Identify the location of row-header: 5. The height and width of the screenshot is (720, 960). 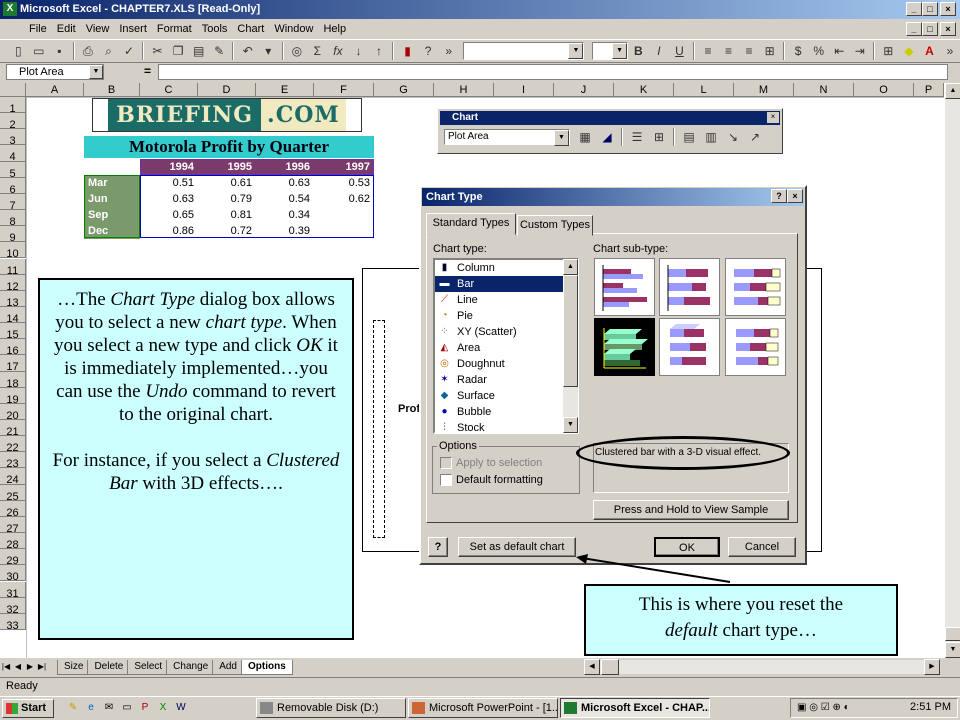
(13, 170).